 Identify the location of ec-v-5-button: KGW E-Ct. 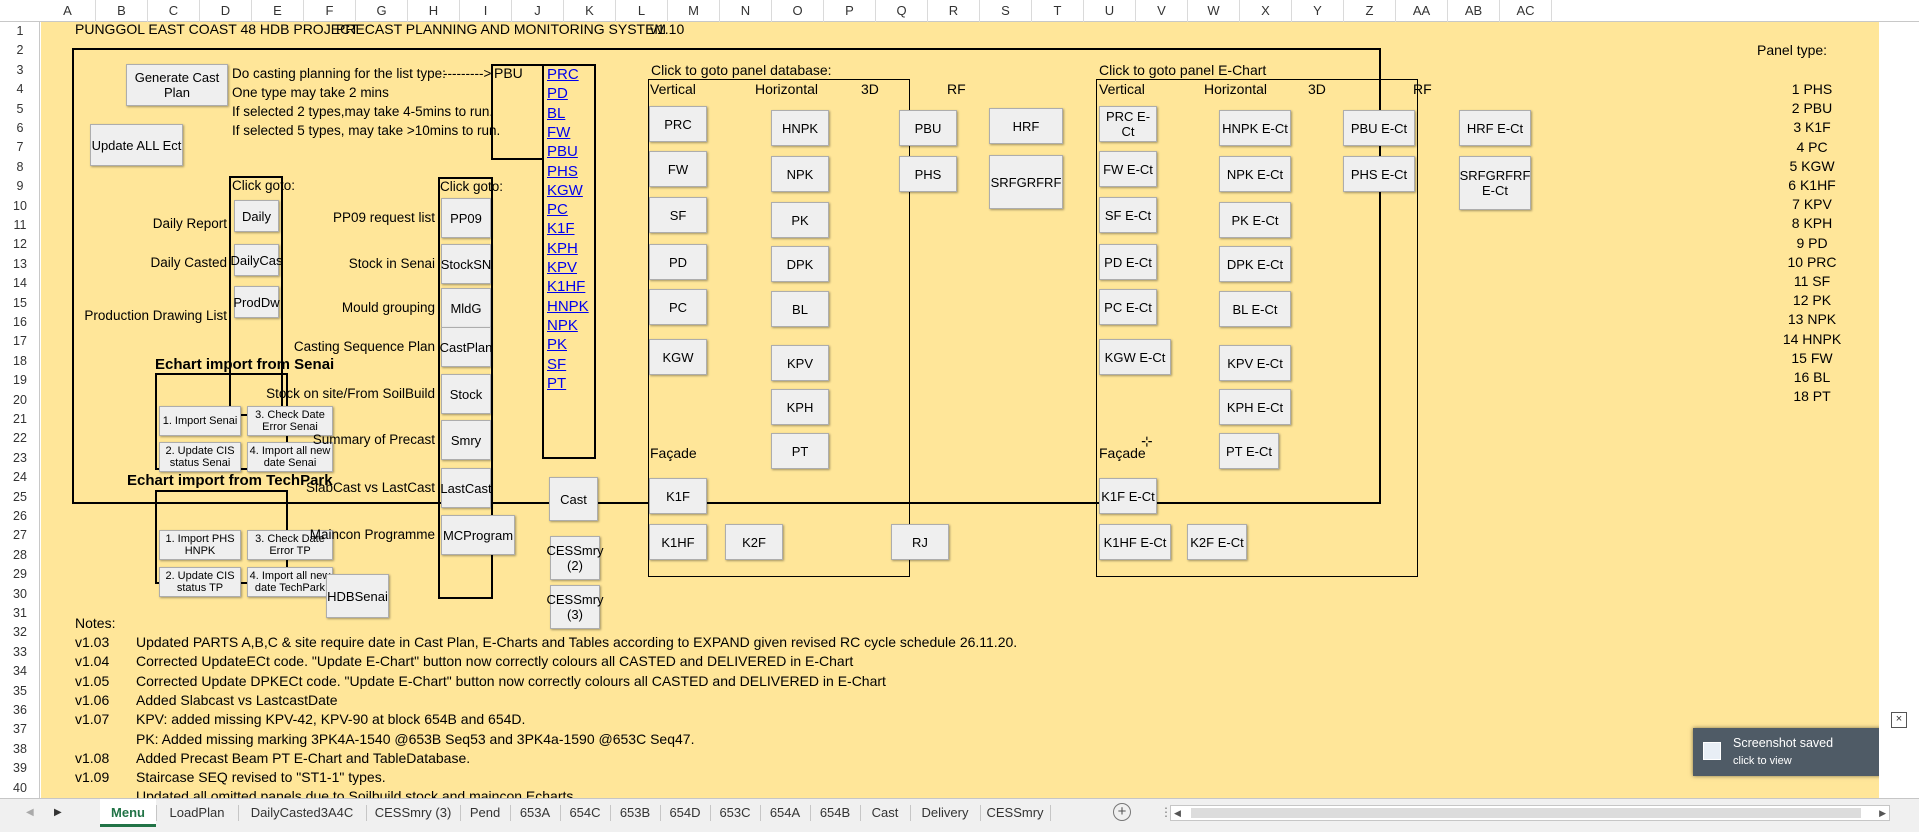
(1135, 357).